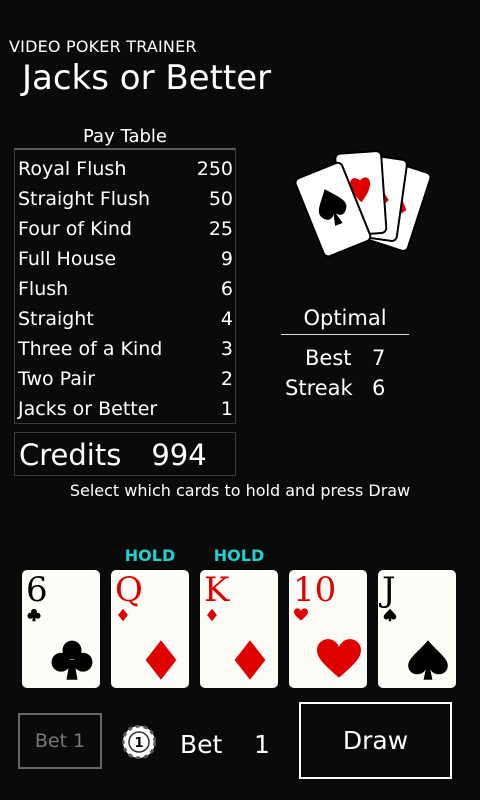 The image size is (480, 800). What do you see at coordinates (262, 744) in the screenshot?
I see `bet-value: 1` at bounding box center [262, 744].